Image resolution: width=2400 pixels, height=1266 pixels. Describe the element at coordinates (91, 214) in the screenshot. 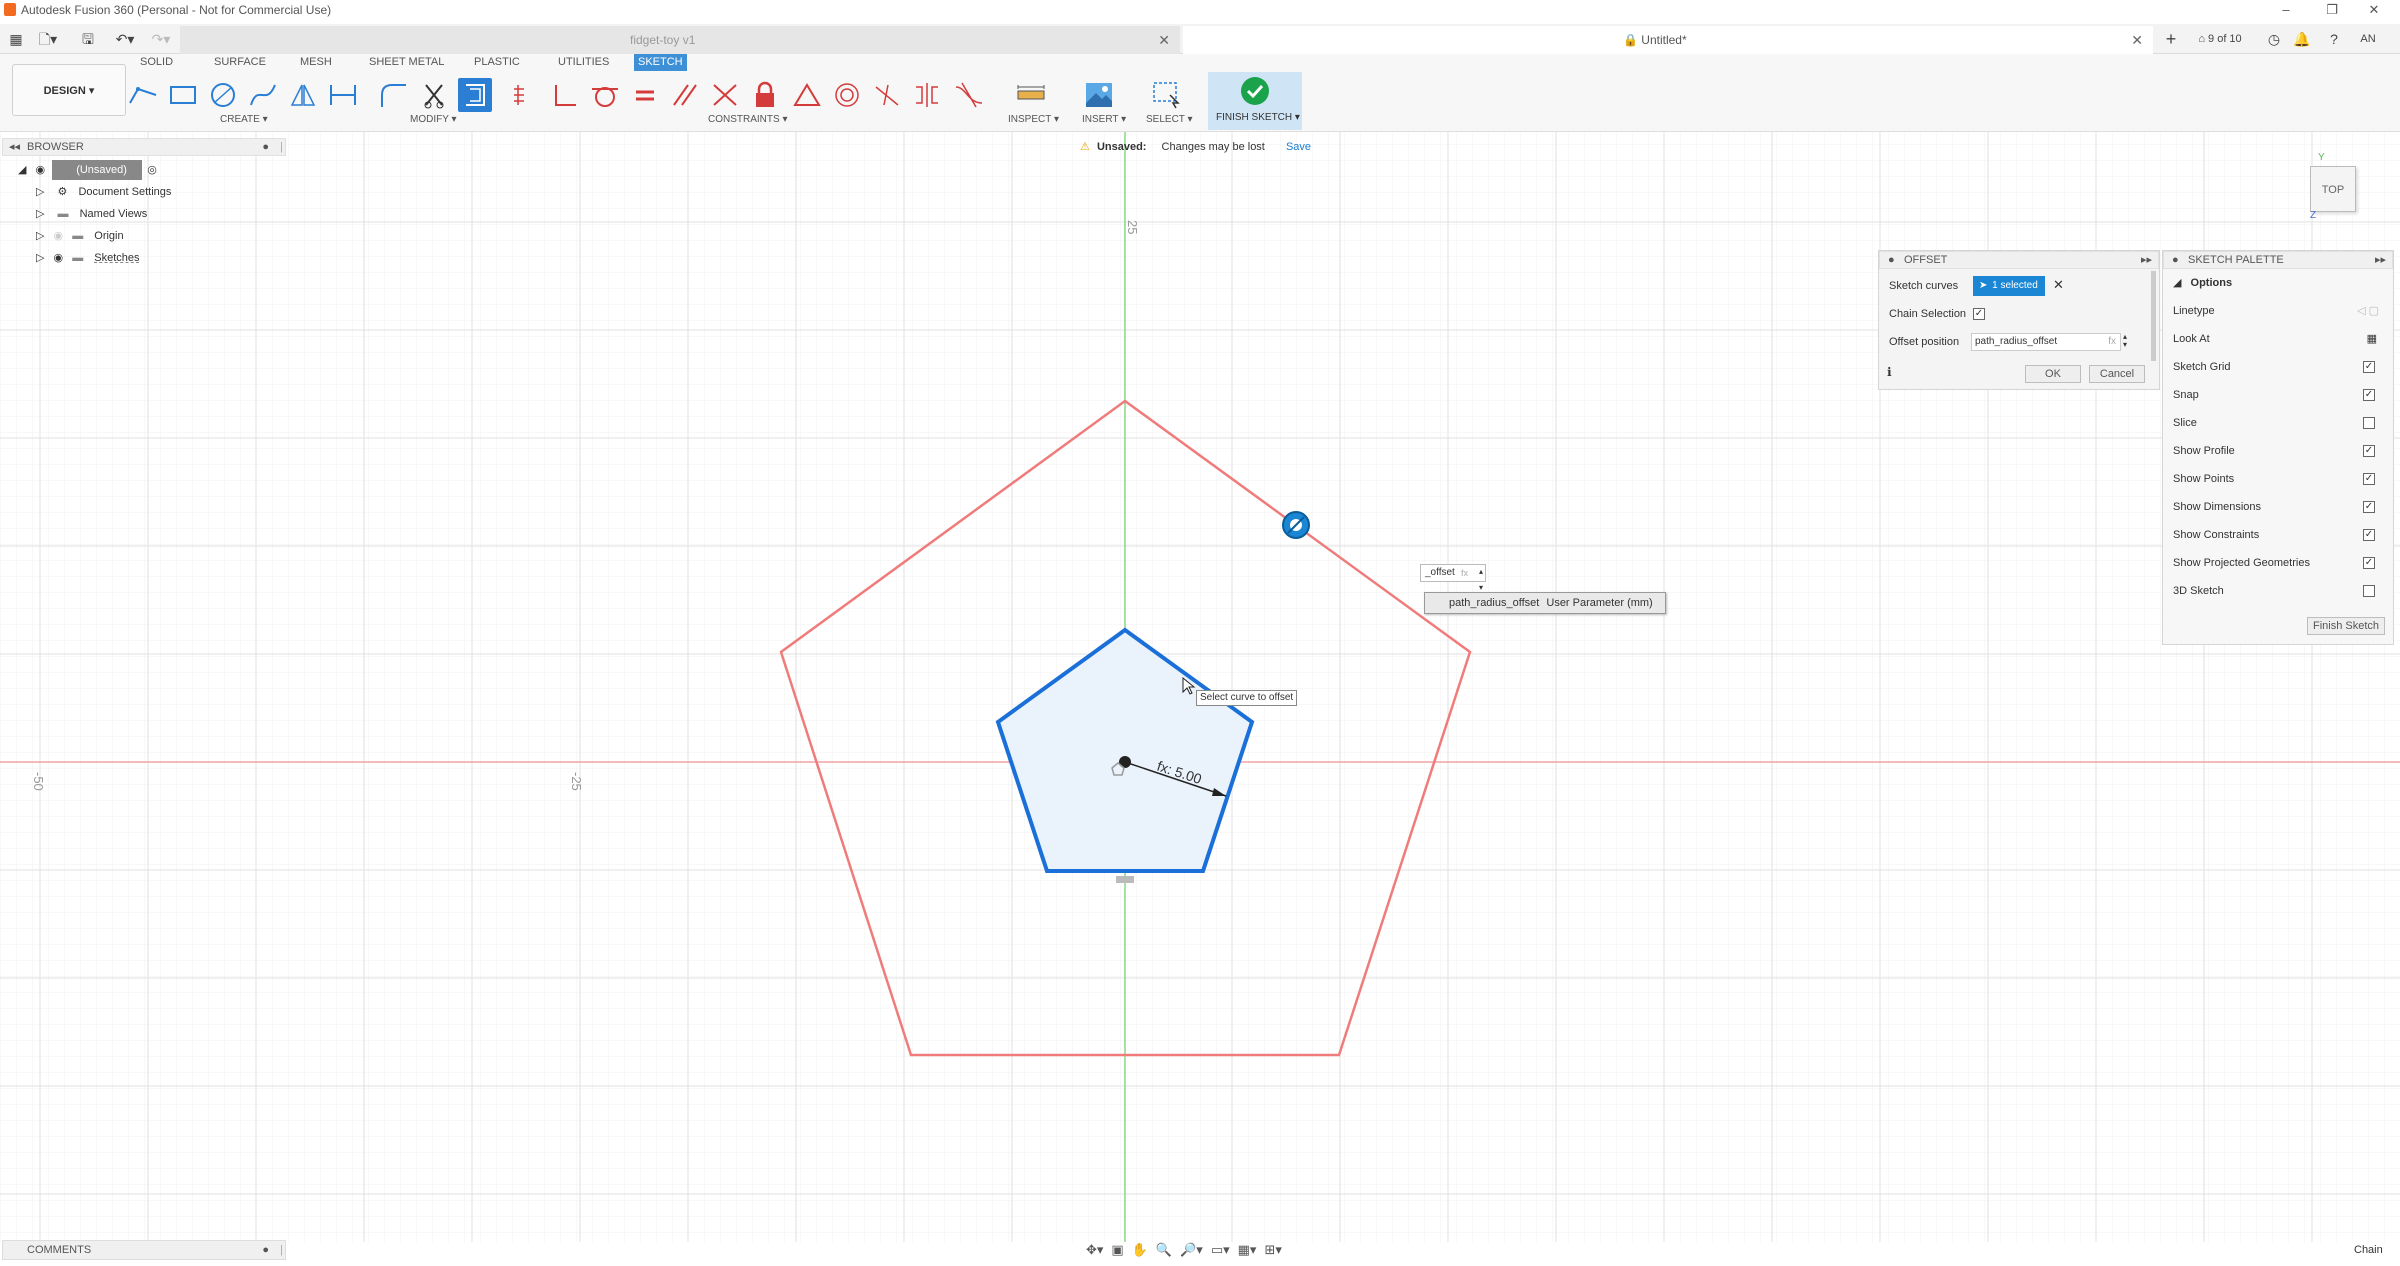

I see `tree-item-named-views: ▷ ▬ Named Views` at that location.